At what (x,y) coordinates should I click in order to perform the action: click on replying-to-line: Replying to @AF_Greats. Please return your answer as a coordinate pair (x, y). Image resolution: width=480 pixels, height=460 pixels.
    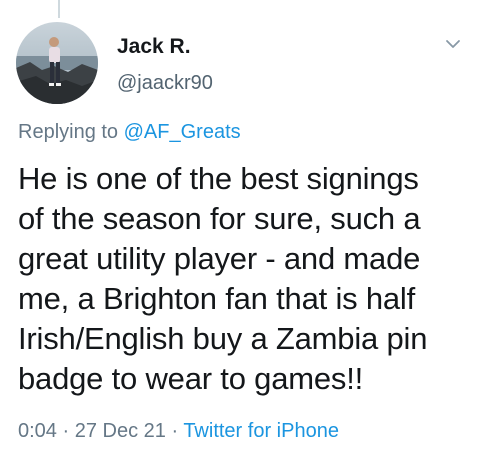
    Looking at the image, I should click on (129, 132).